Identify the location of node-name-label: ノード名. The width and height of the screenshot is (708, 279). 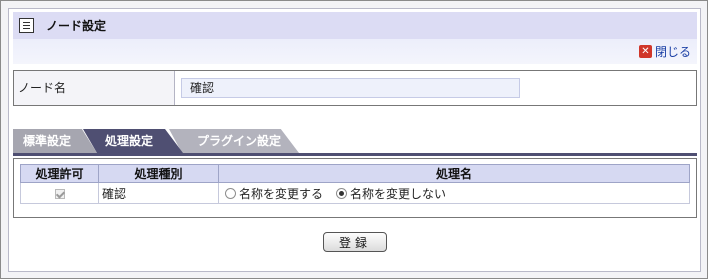
(94, 88).